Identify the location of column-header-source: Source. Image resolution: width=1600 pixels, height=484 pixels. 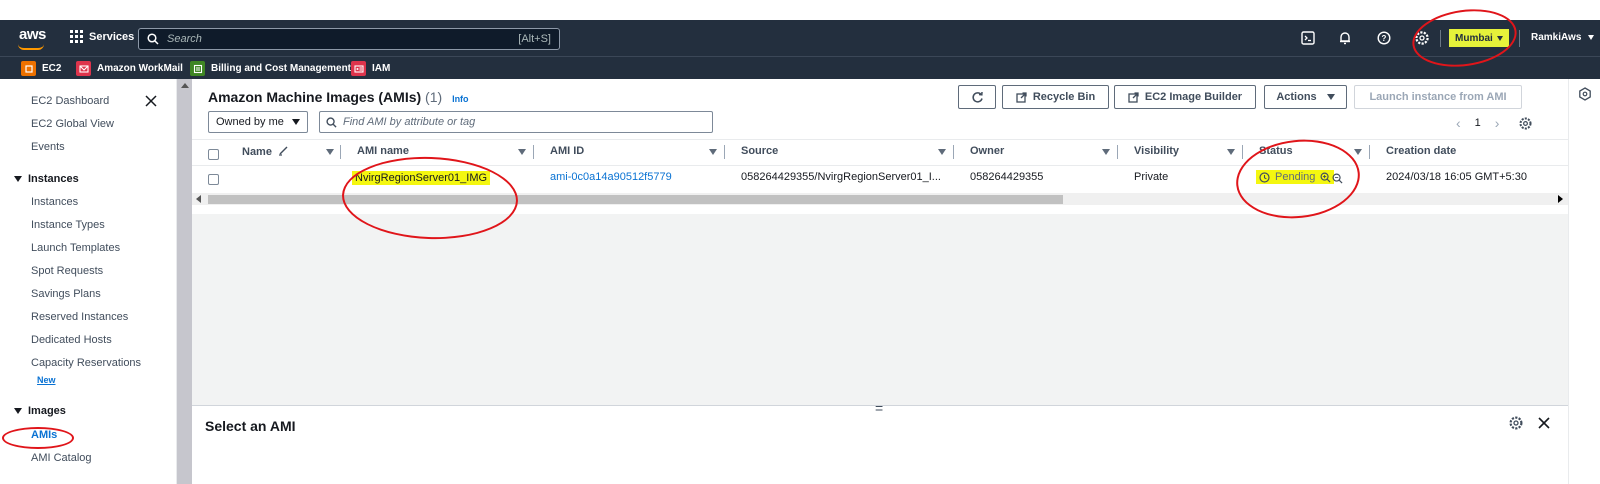
(759, 151).